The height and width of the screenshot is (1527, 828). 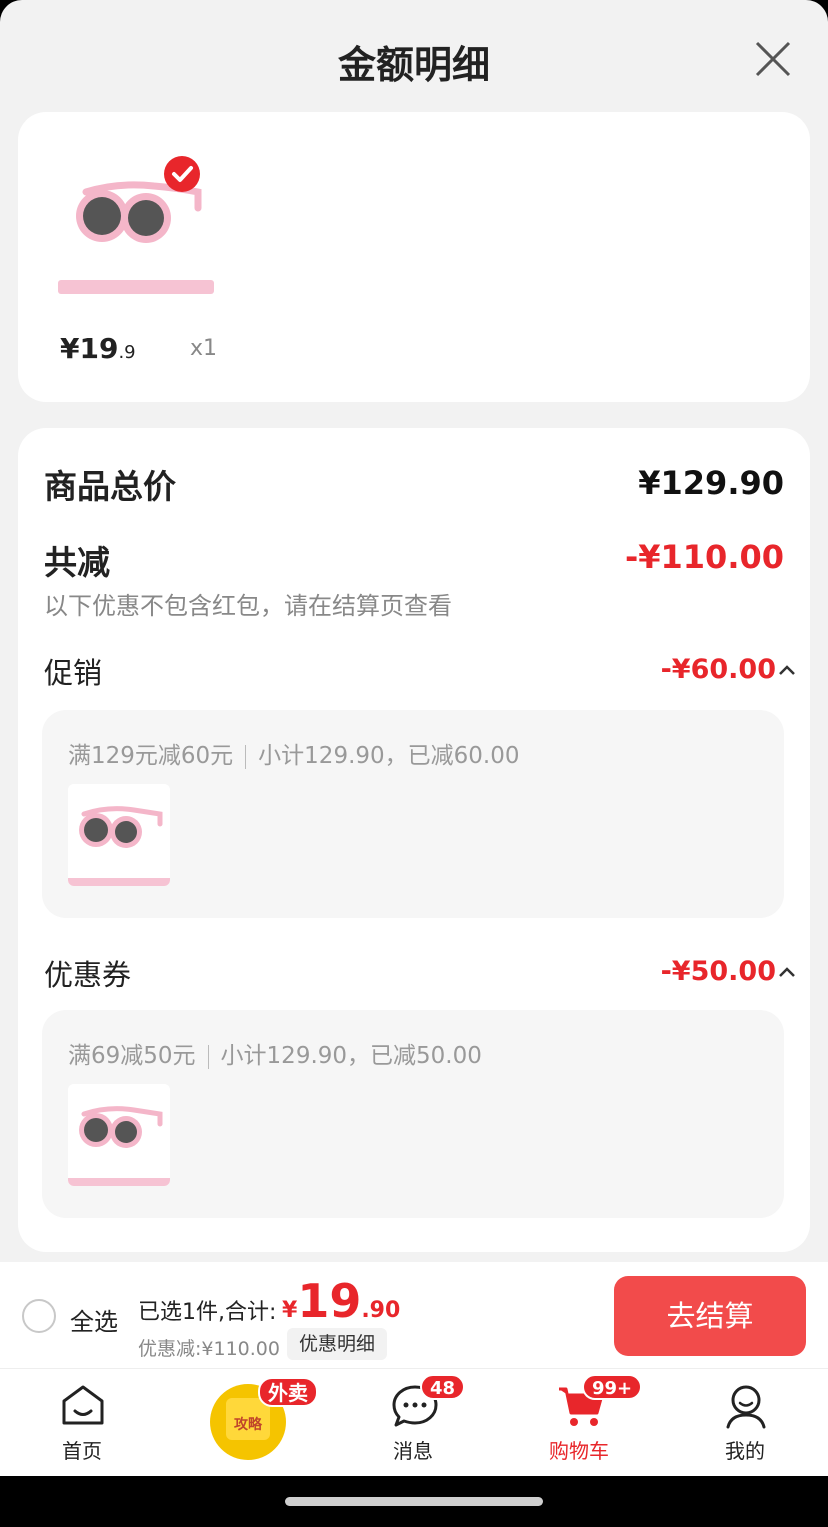 I want to click on checkout-bar: 全选 已选1件,合计: ¥19.90 优惠减:¥110.00 优惠明细 去结算, so click(x=414, y=1315).